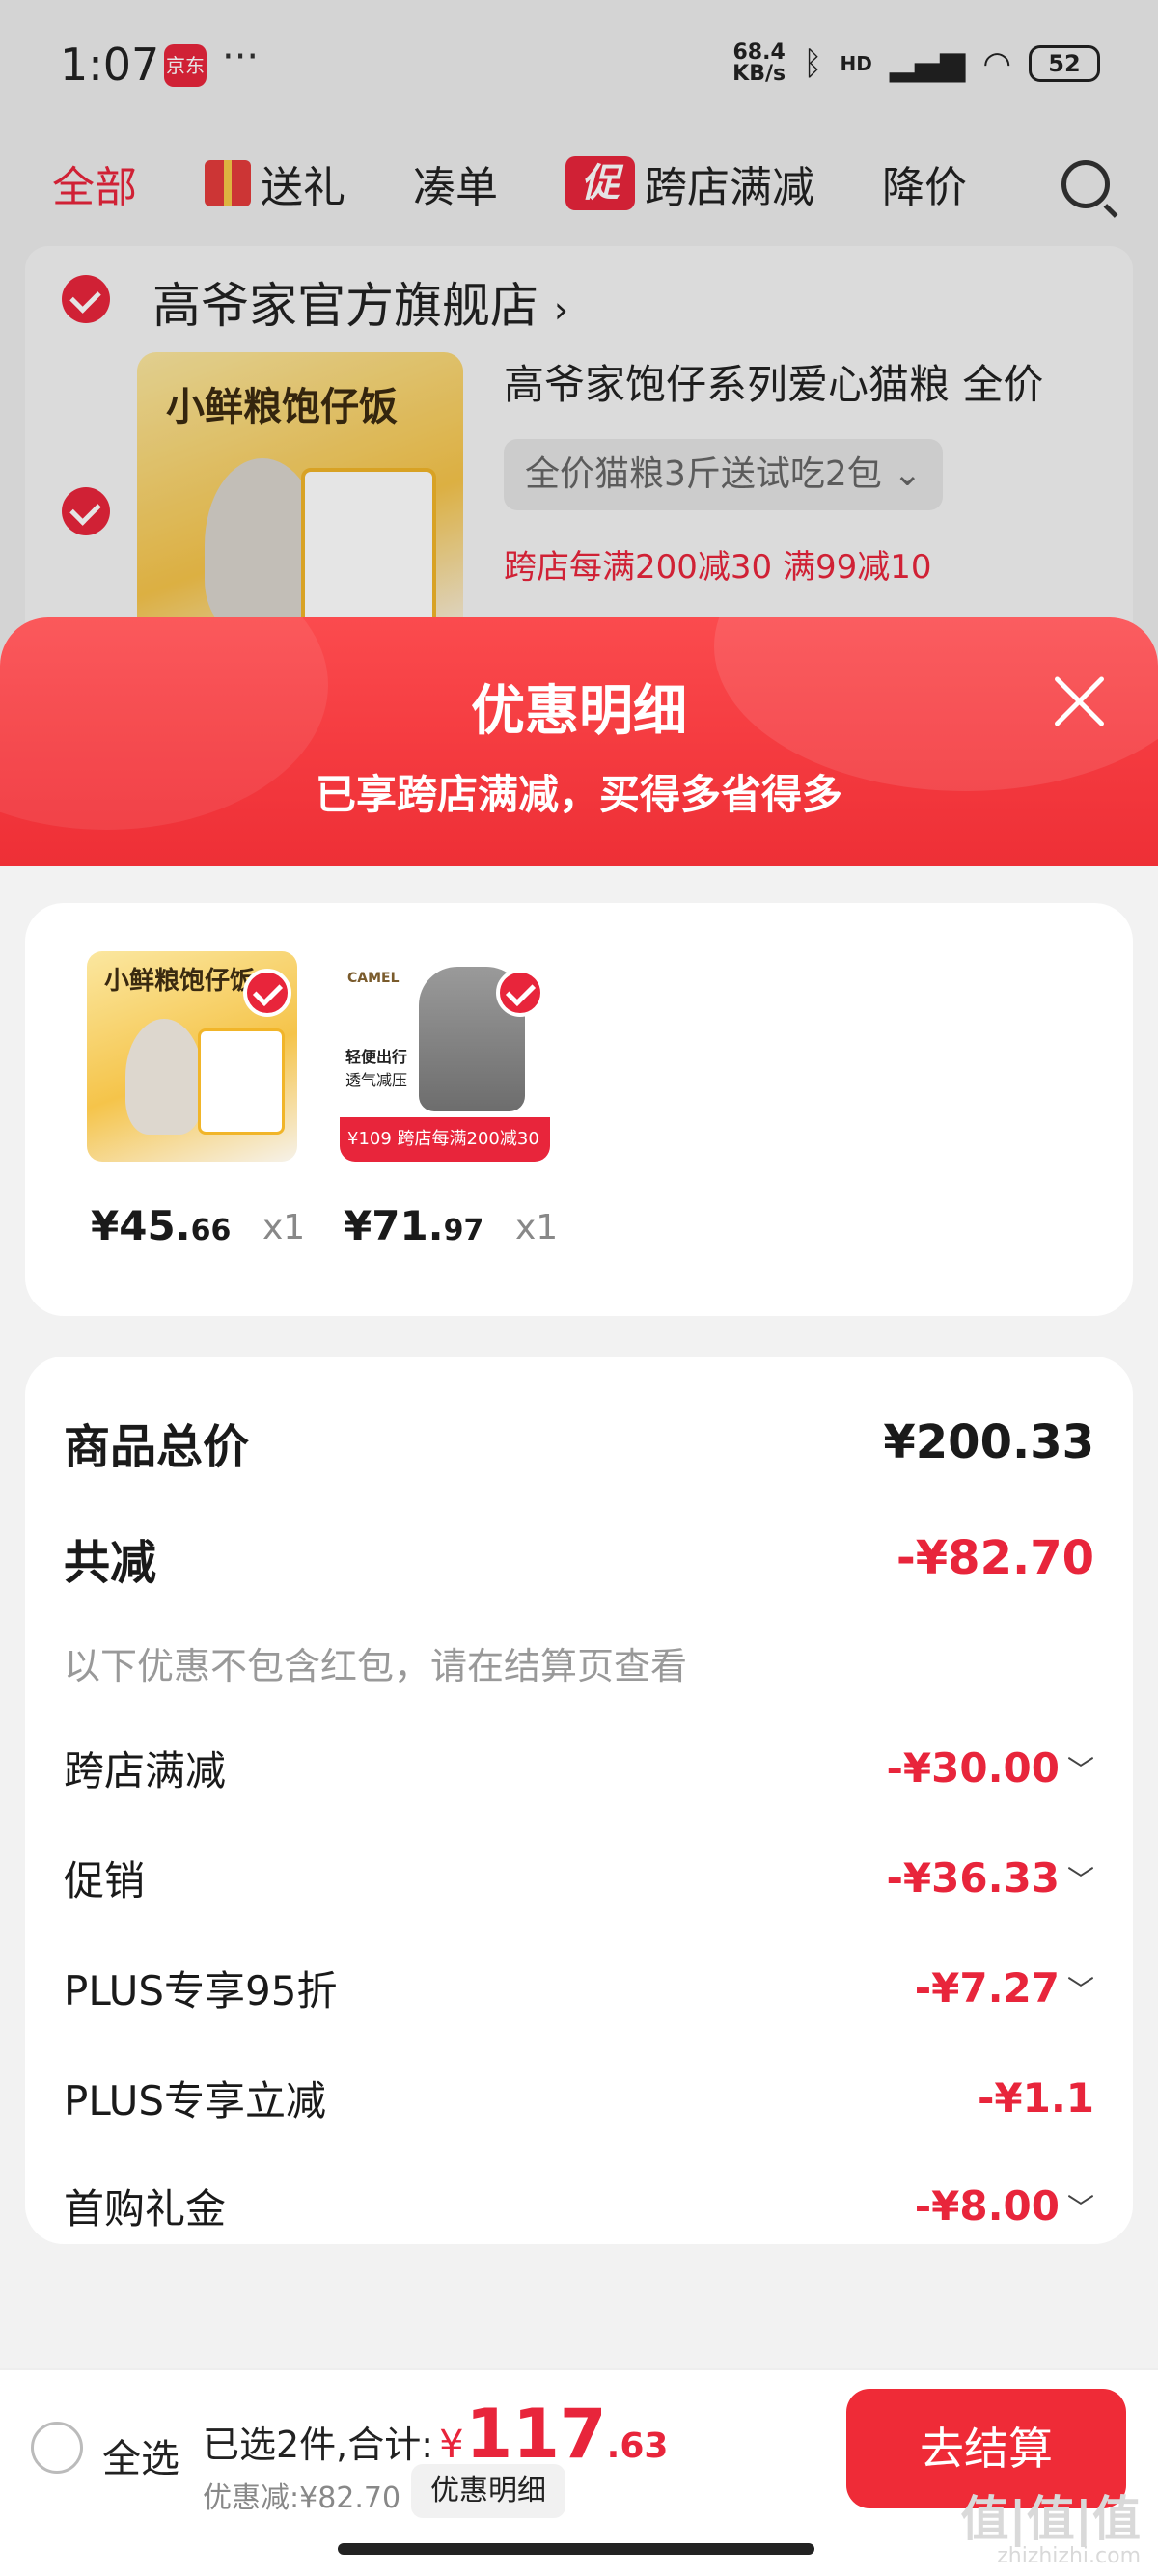 This screenshot has width=1158, height=2576. Describe the element at coordinates (1086, 184) in the screenshot. I see `search-icon` at that location.